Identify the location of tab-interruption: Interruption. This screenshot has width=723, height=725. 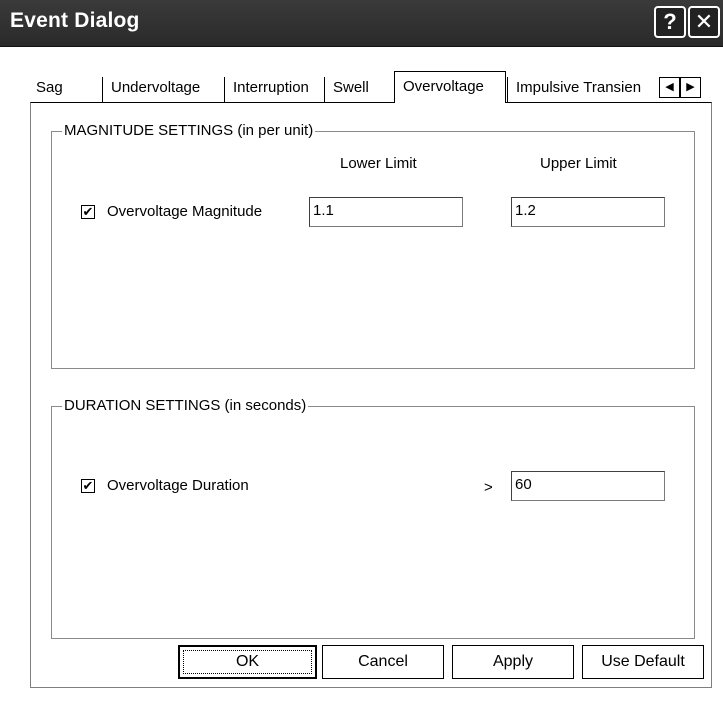
(274, 90).